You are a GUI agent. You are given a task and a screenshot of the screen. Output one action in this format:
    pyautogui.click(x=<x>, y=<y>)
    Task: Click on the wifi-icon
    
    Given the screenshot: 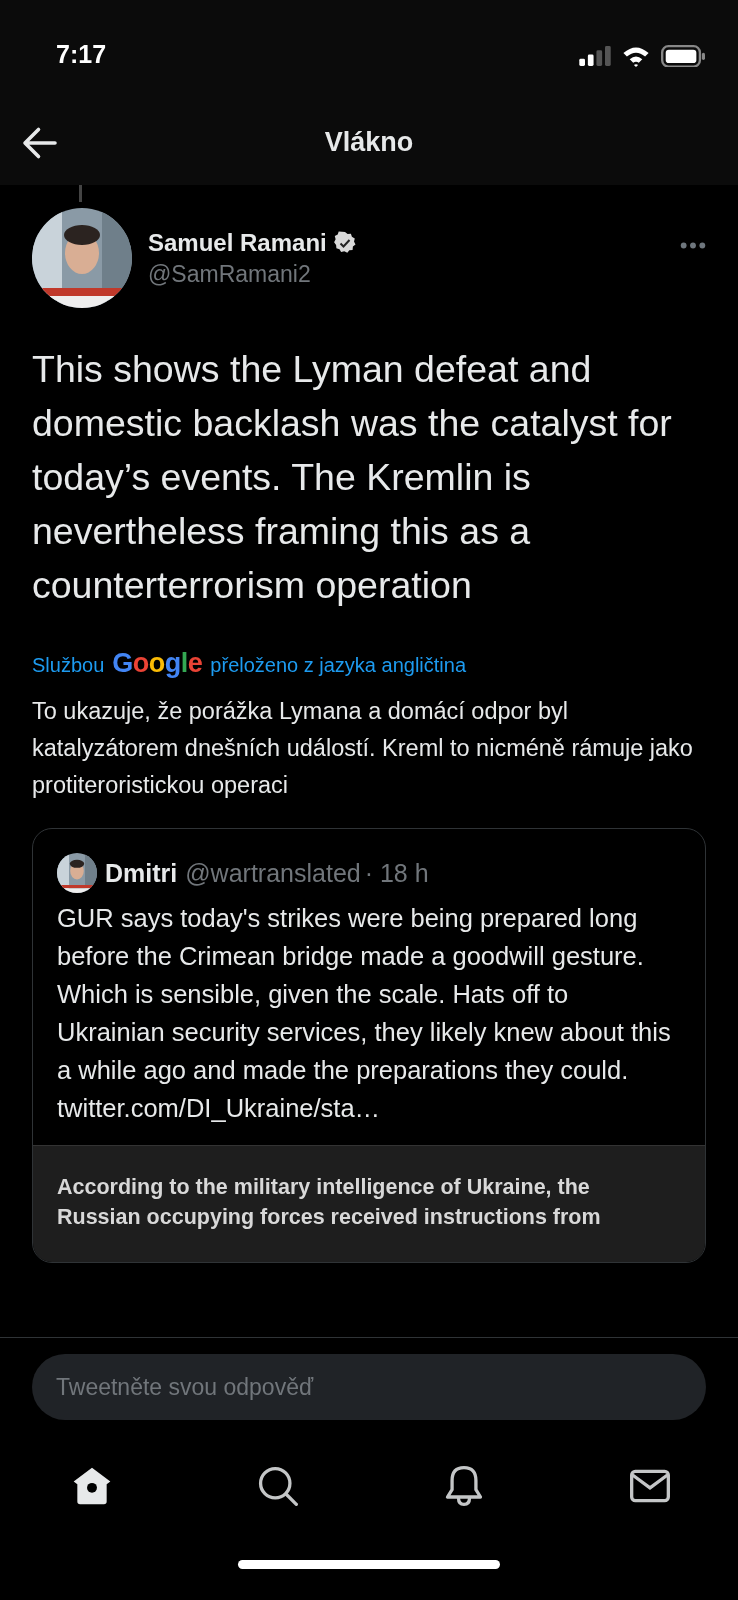 What is the action you would take?
    pyautogui.click(x=636, y=56)
    